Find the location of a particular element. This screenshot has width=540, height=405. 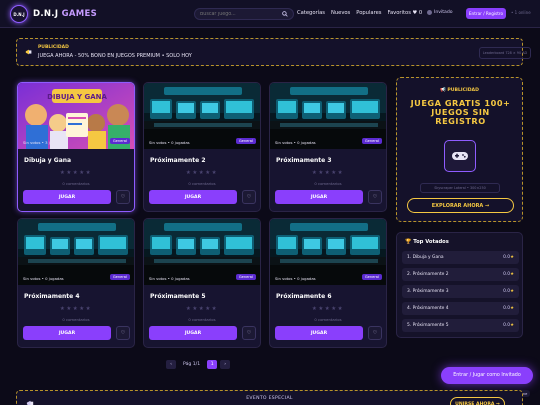

top-voted-name: 5. Próximamente 5 is located at coordinates (428, 325).